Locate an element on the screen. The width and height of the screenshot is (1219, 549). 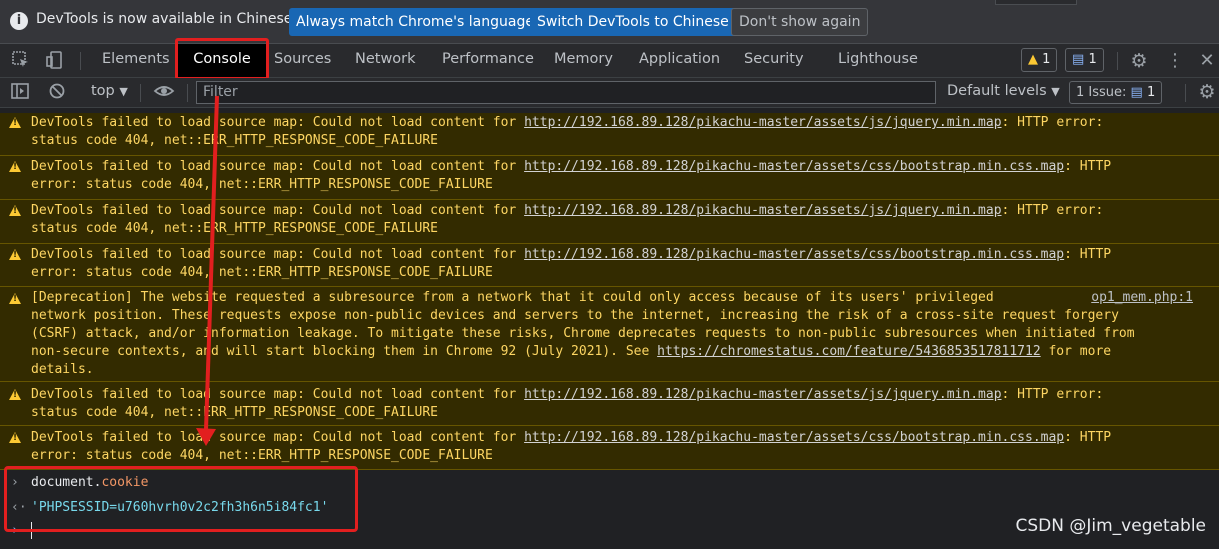
warnings-badge: ▲ 1 is located at coordinates (1039, 60).